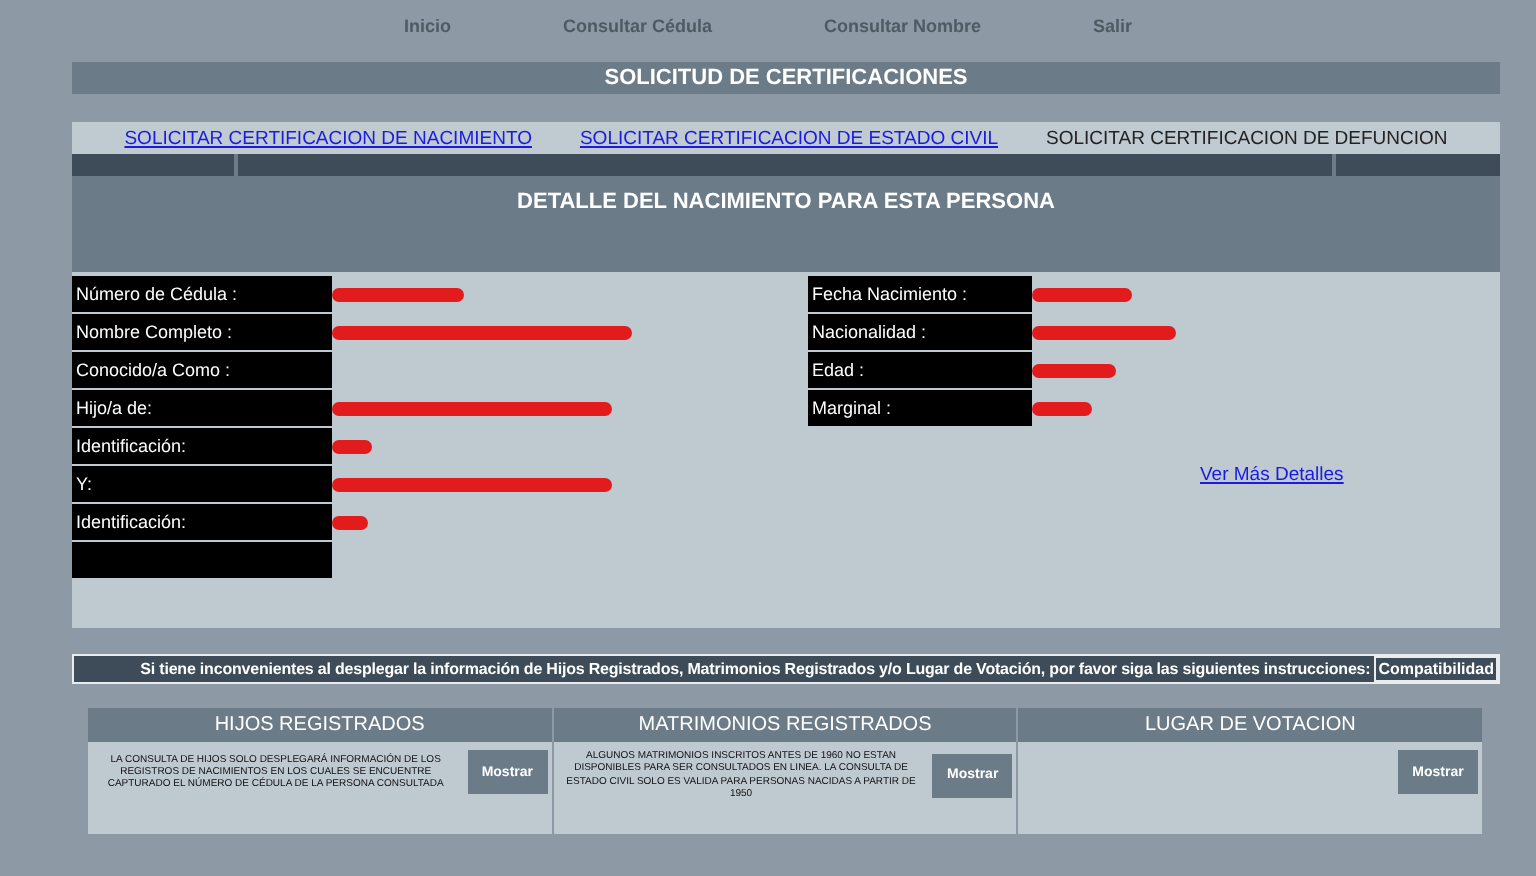  What do you see at coordinates (637, 31) in the screenshot?
I see `nav-link: Consultar Cédula` at bounding box center [637, 31].